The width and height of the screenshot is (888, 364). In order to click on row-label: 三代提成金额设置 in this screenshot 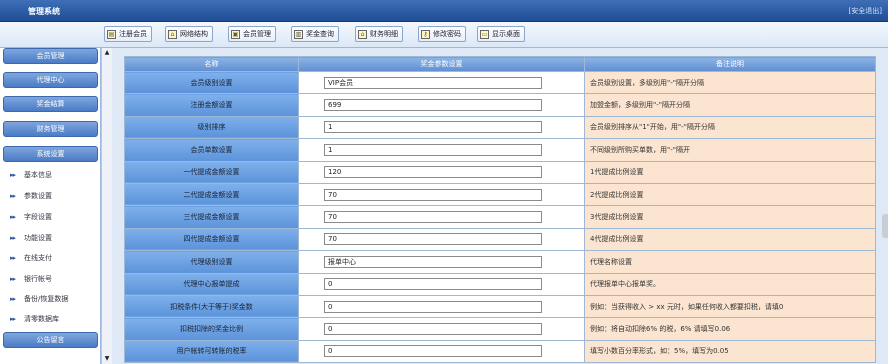, I will do `click(211, 217)`.